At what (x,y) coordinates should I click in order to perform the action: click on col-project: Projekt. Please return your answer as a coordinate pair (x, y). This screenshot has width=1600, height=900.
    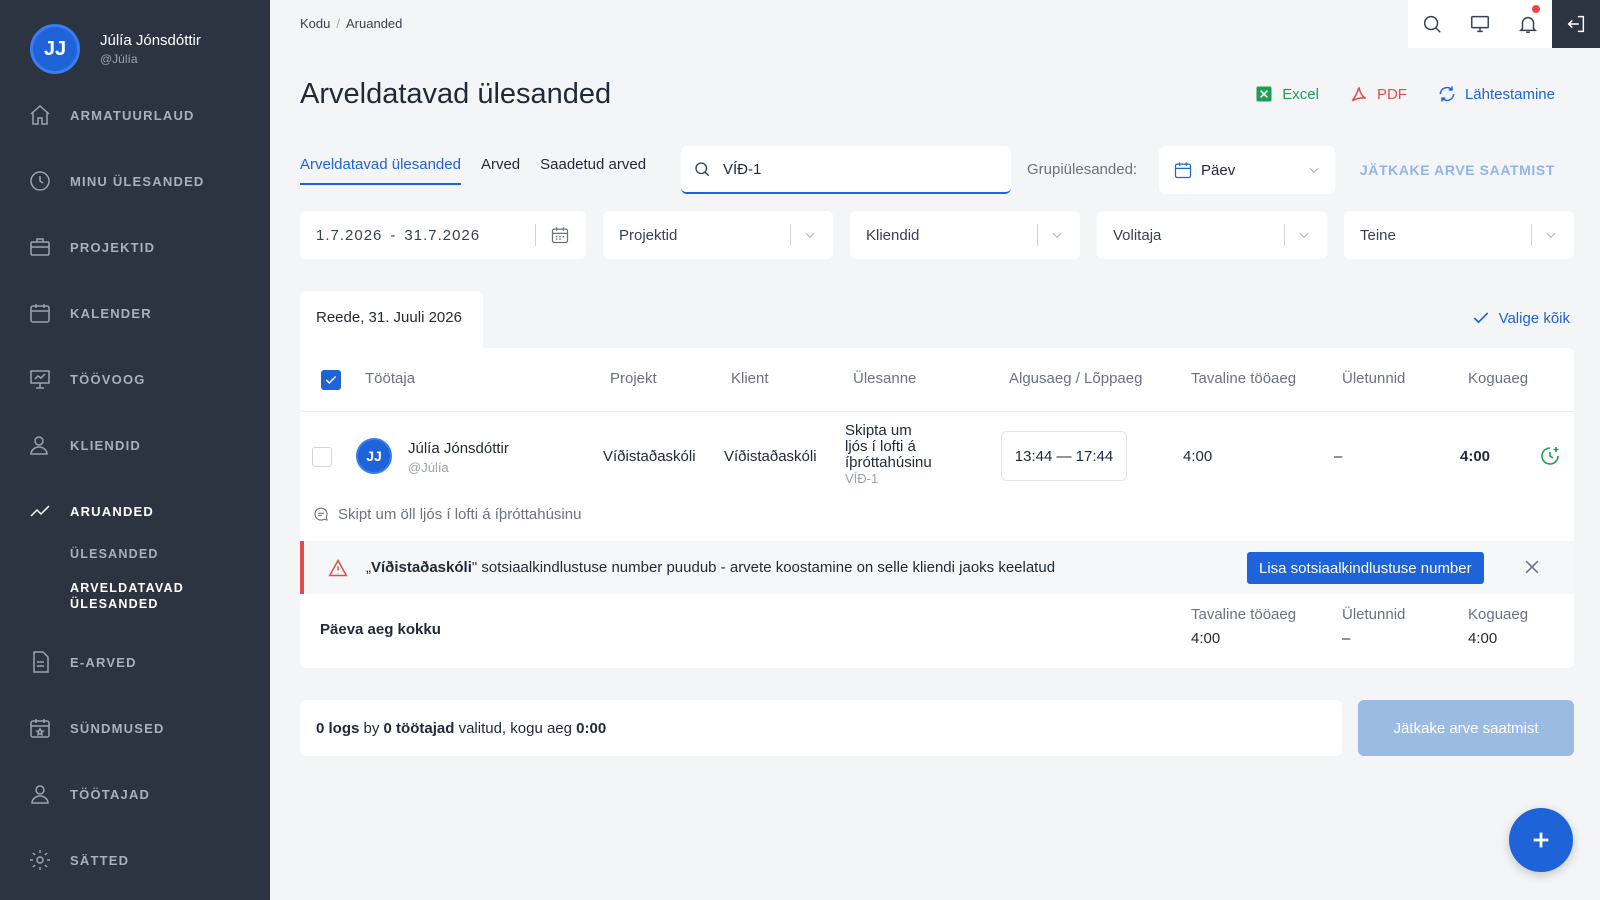
    Looking at the image, I should click on (633, 378).